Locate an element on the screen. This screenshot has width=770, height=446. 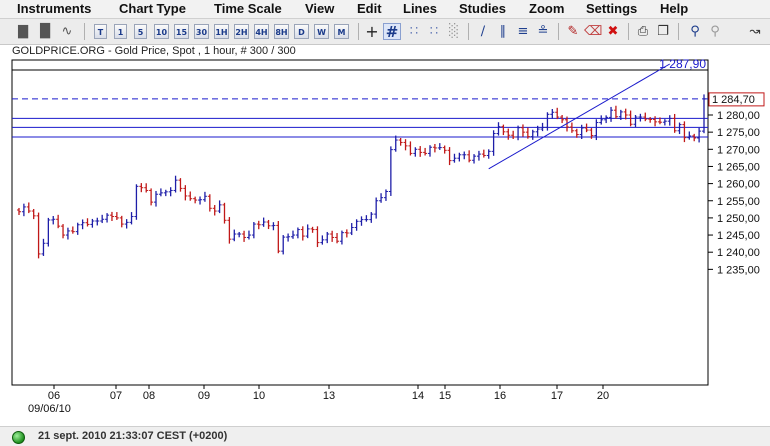
menu-edit: Edit is located at coordinates (369, 9).